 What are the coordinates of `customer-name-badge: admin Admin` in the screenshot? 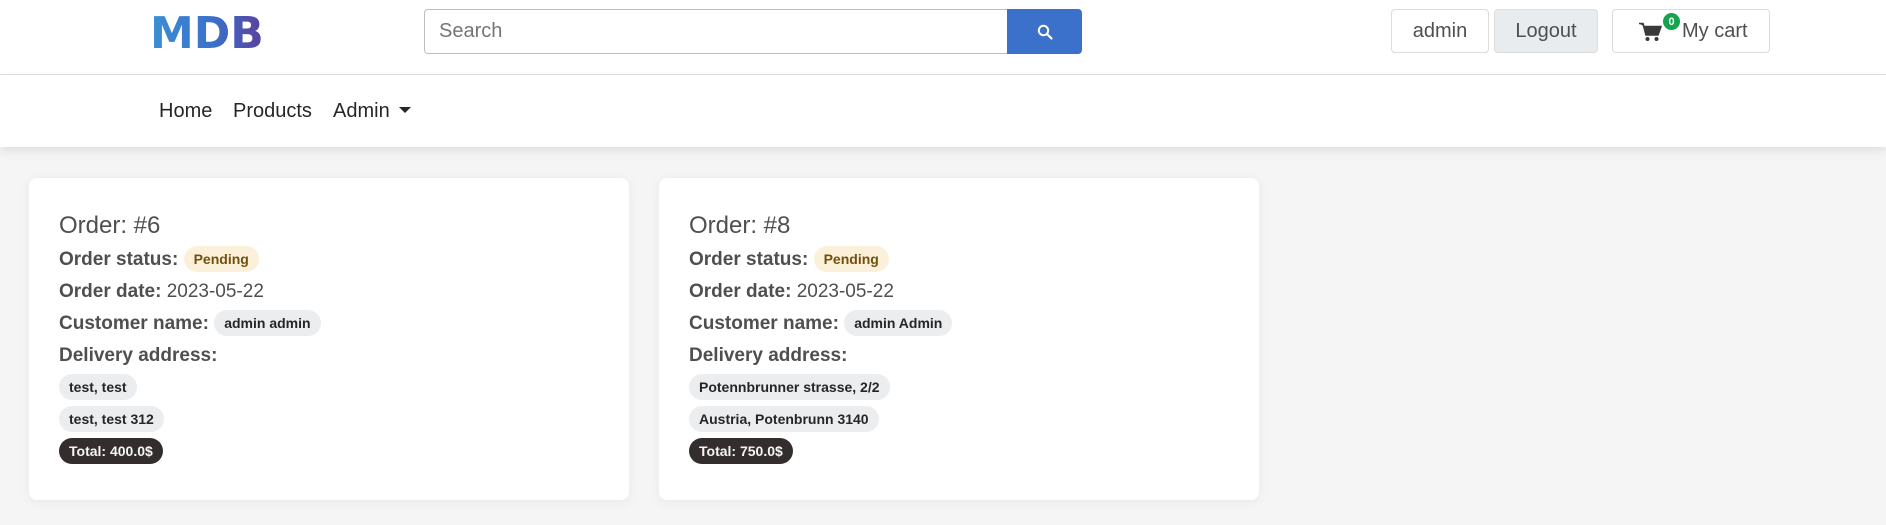 It's located at (898, 322).